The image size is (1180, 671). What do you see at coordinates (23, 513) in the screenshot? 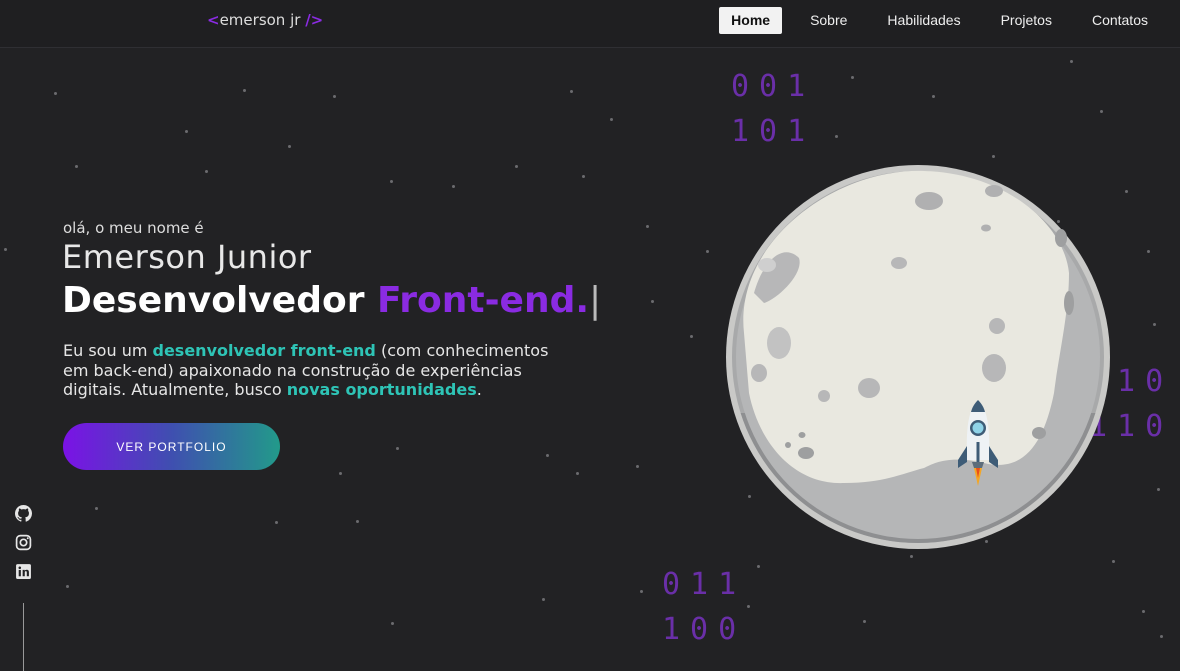
I see `github-icon` at bounding box center [23, 513].